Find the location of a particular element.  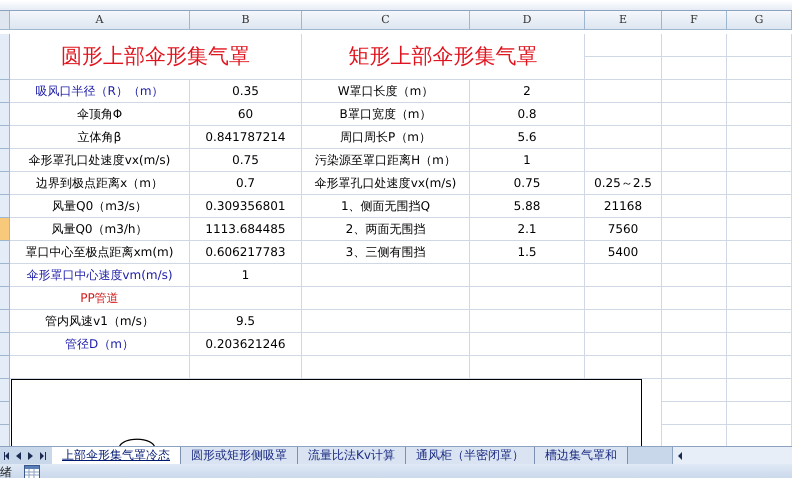

value-cell: 7560 is located at coordinates (623, 229).